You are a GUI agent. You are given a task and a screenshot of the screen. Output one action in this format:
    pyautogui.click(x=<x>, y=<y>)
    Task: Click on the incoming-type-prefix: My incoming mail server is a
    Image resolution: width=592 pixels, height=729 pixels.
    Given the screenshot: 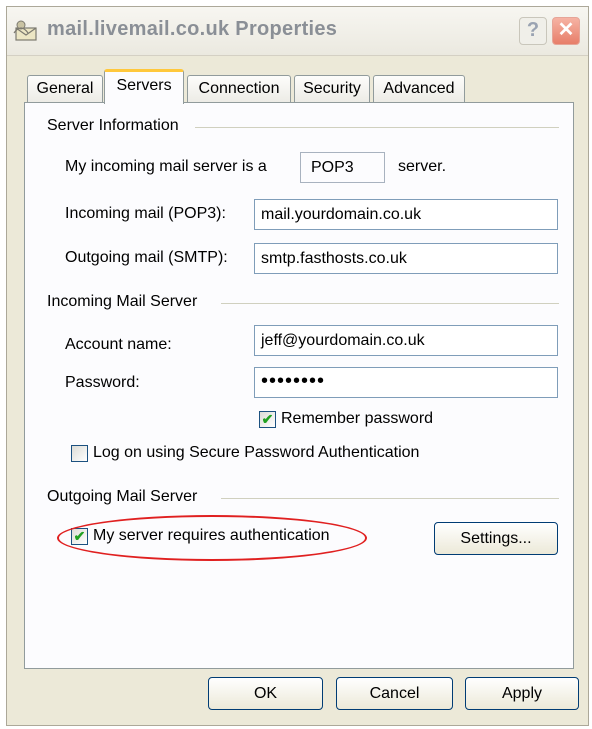 What is the action you would take?
    pyautogui.click(x=166, y=166)
    